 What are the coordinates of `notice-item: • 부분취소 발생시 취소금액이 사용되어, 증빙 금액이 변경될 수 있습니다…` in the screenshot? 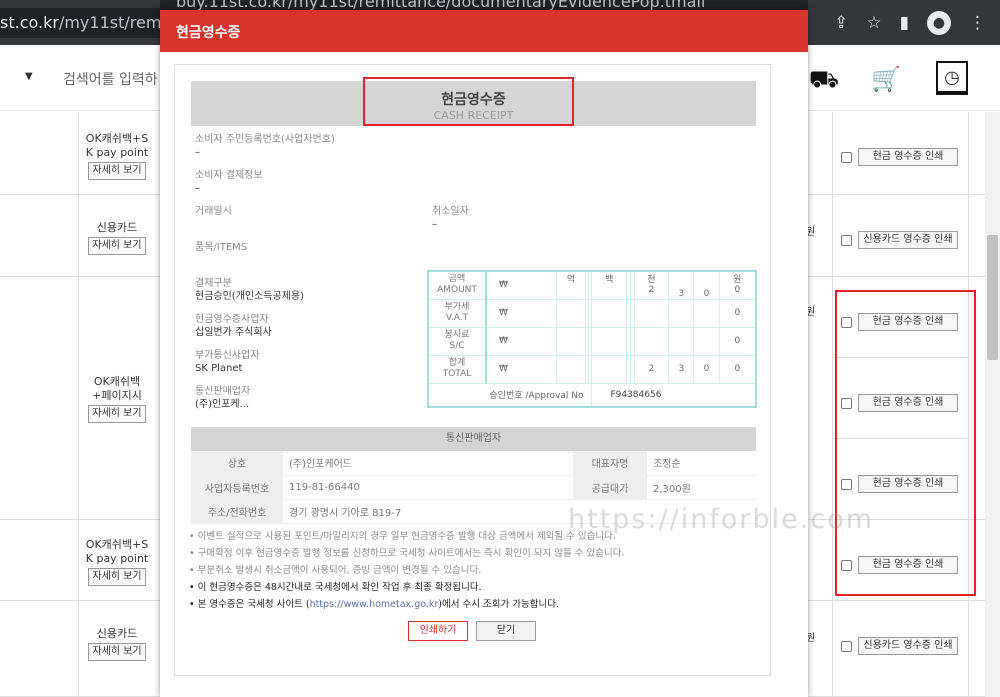 It's located at (335, 570).